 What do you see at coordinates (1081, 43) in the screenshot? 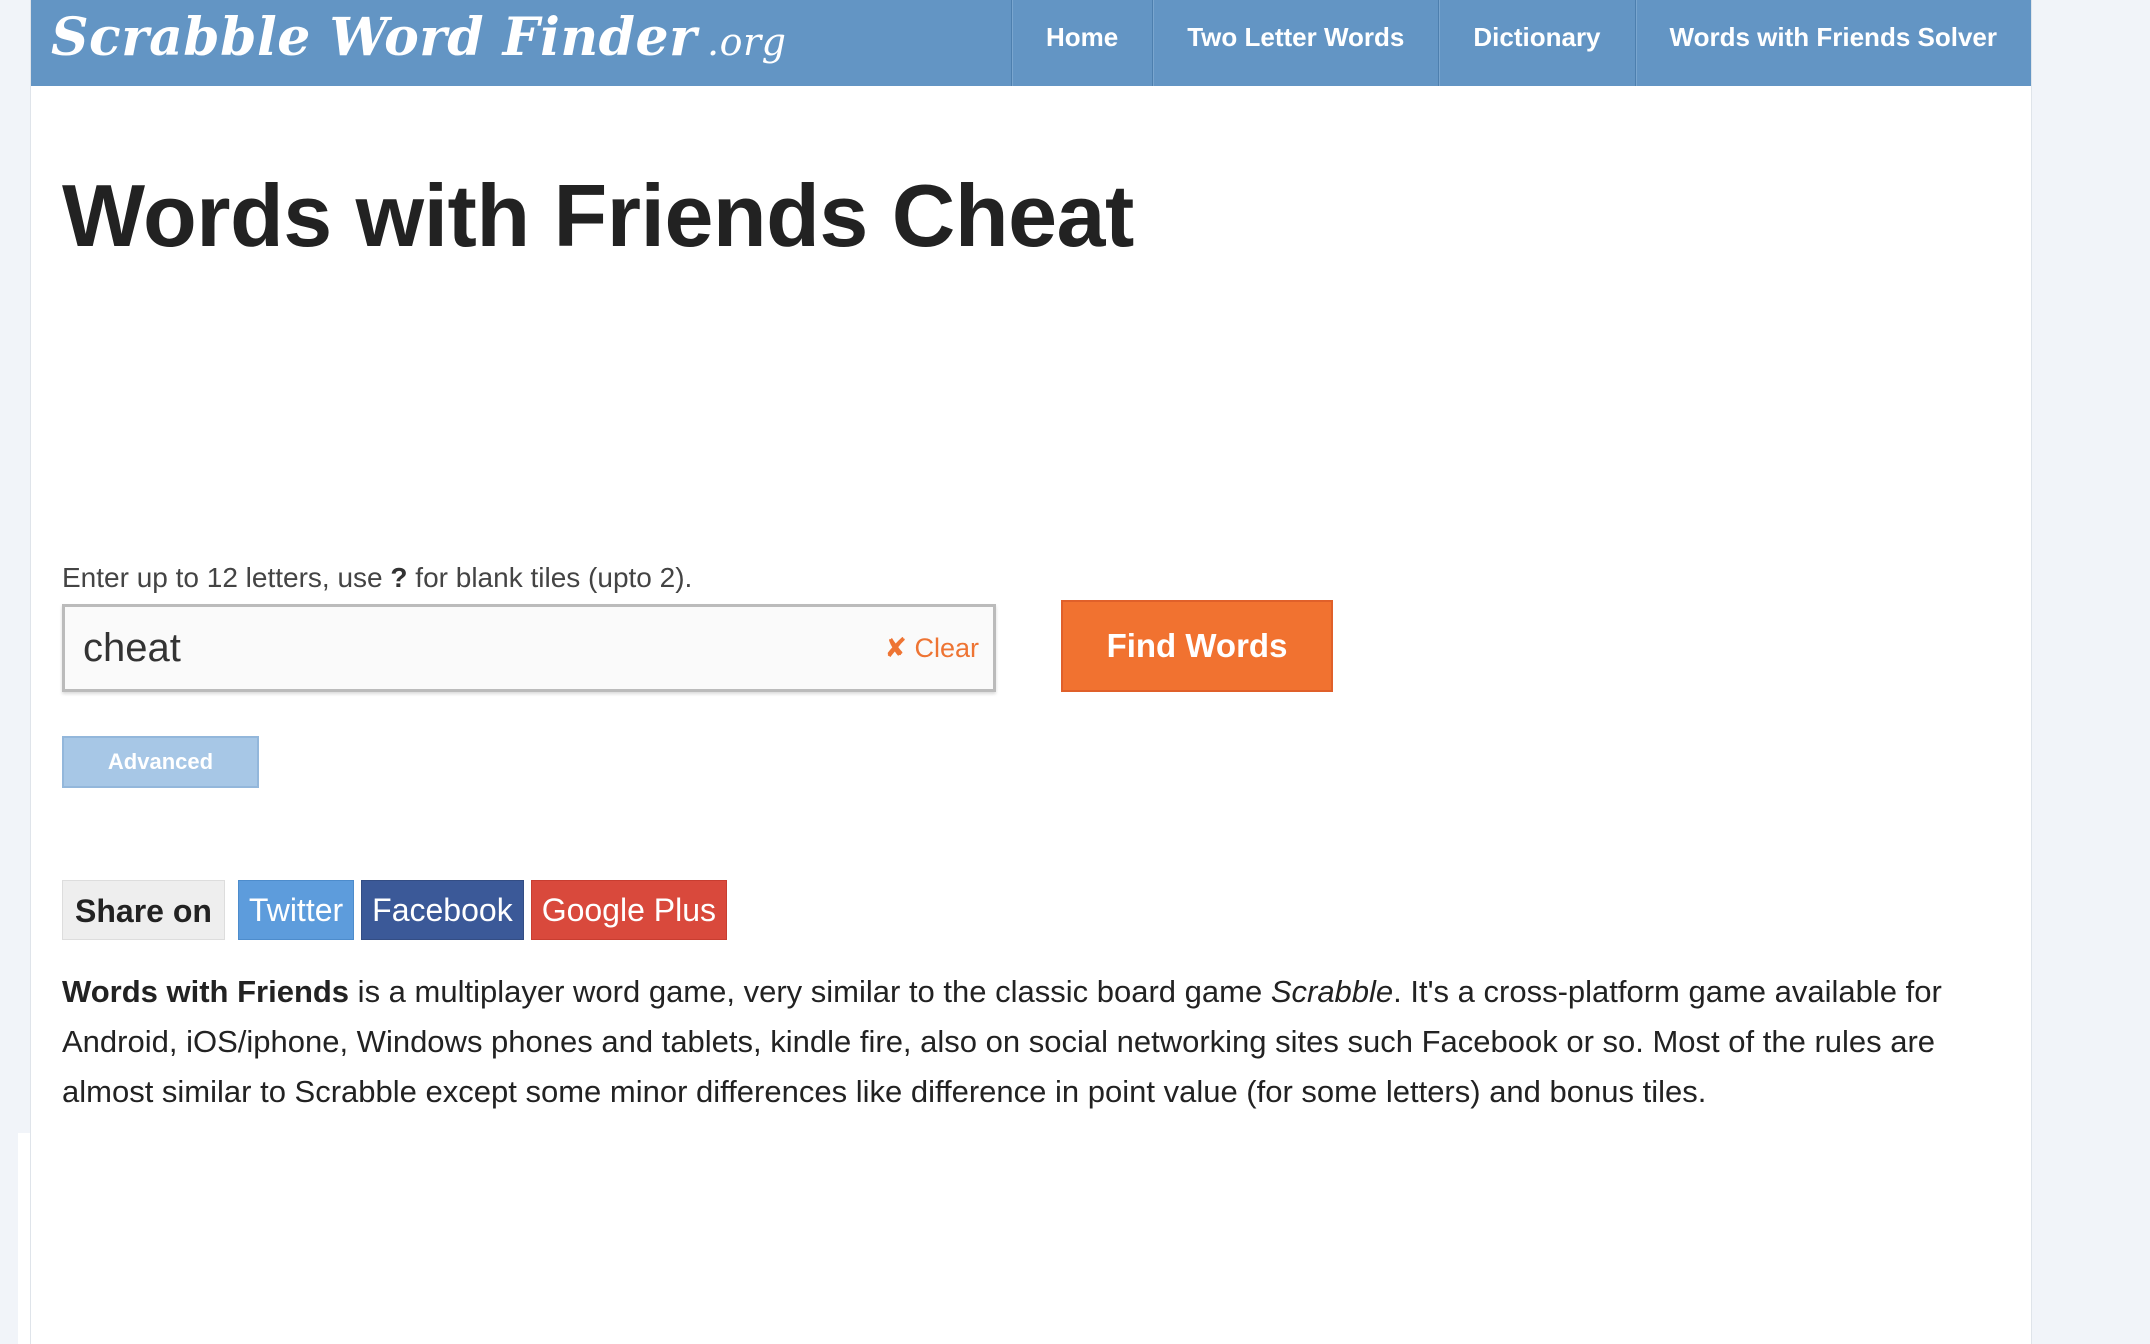
I see `nav-home: Home` at bounding box center [1081, 43].